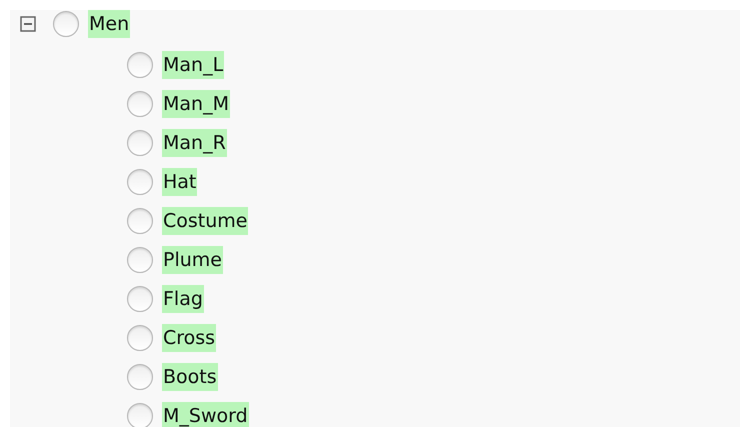 The width and height of the screenshot is (740, 427). I want to click on node-label: Man_L, so click(193, 65).